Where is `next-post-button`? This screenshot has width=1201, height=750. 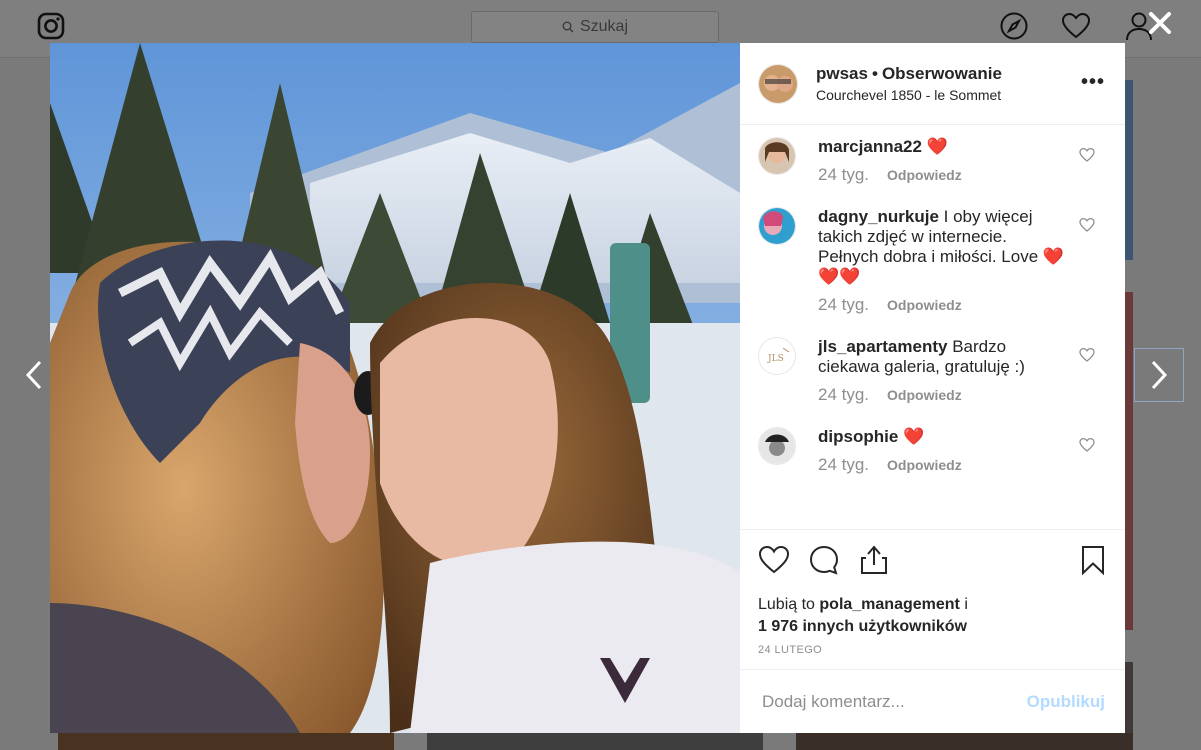
next-post-button is located at coordinates (1159, 375).